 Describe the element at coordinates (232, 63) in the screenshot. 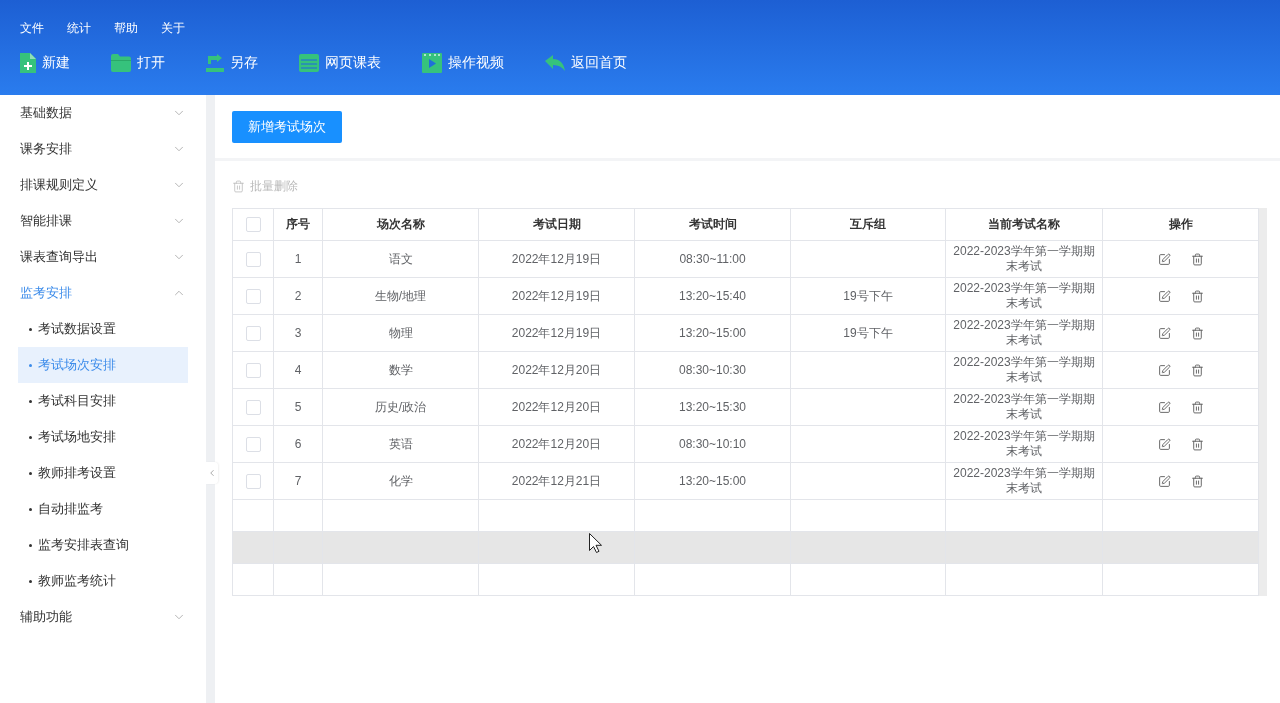

I see `toolbar-button: 另存` at that location.